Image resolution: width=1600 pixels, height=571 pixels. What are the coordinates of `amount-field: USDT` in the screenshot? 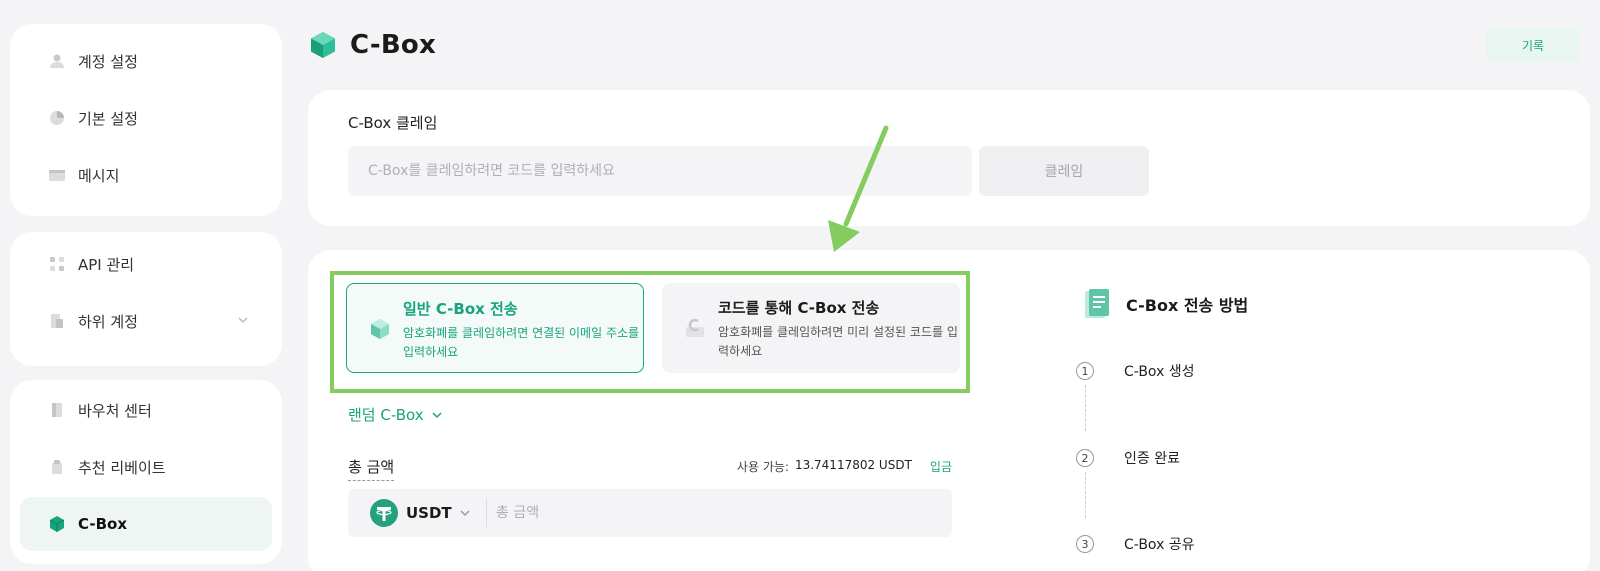 It's located at (650, 513).